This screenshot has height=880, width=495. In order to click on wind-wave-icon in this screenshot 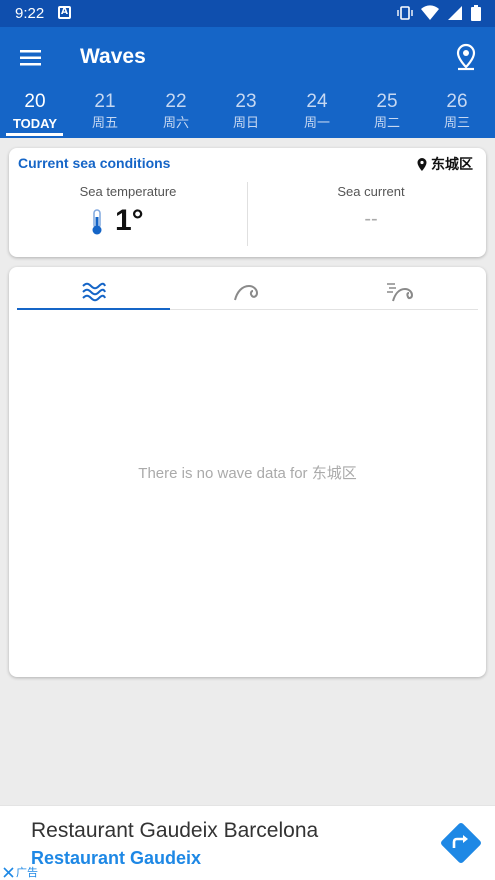, I will do `click(399, 292)`.